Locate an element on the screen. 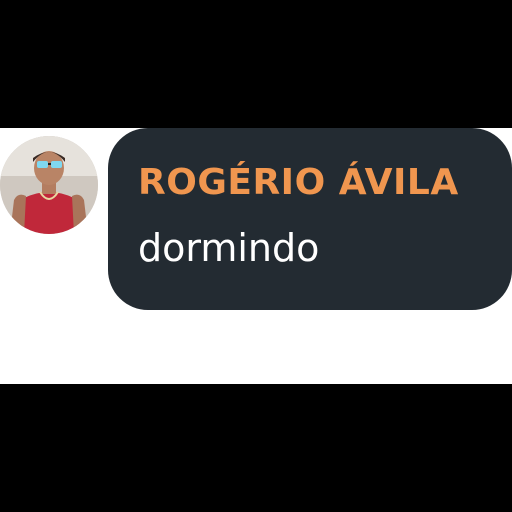  avatar is located at coordinates (49, 185).